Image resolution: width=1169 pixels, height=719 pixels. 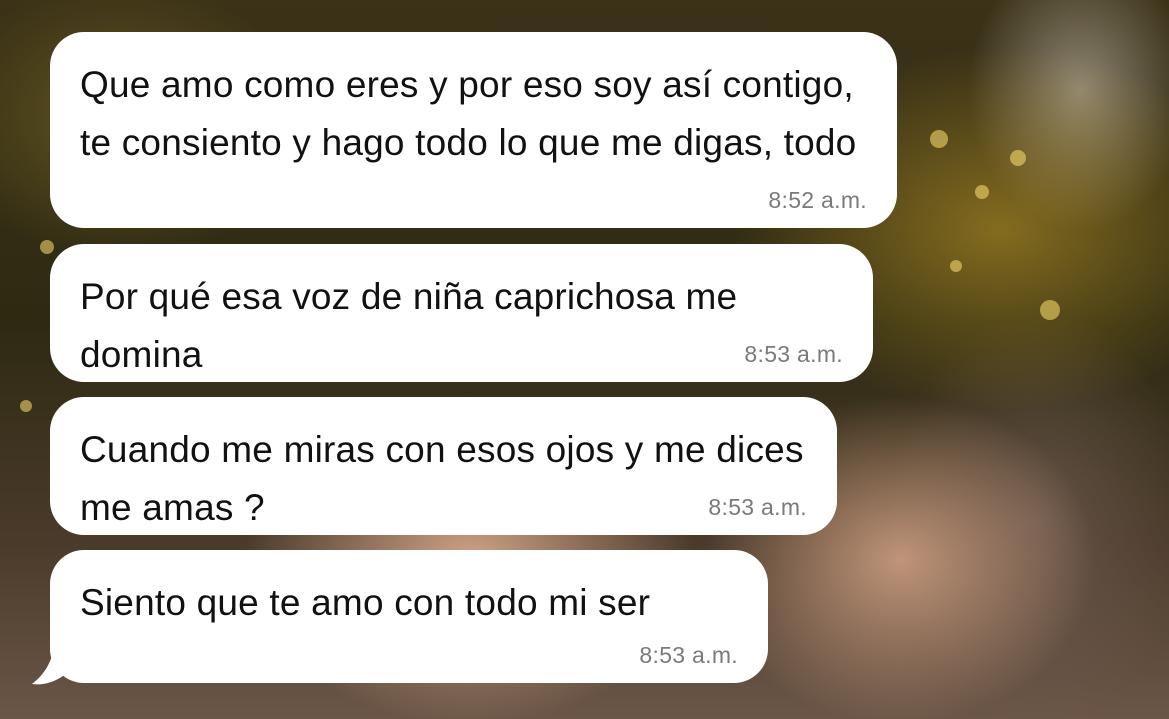 What do you see at coordinates (51, 656) in the screenshot?
I see `incoming-bubble-tail-icon` at bounding box center [51, 656].